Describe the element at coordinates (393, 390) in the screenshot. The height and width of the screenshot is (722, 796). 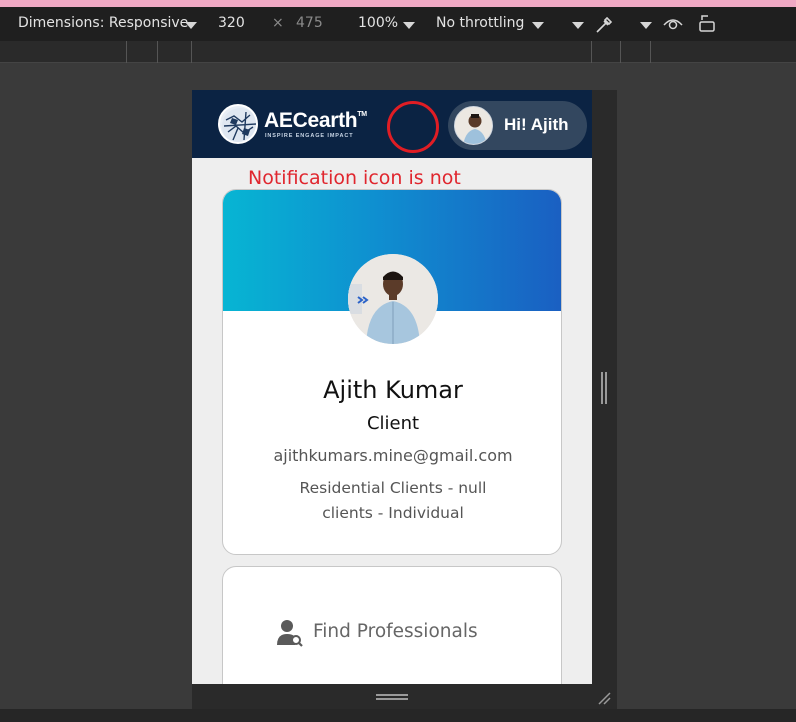
I see `profile-name: Ajith Kumar` at that location.